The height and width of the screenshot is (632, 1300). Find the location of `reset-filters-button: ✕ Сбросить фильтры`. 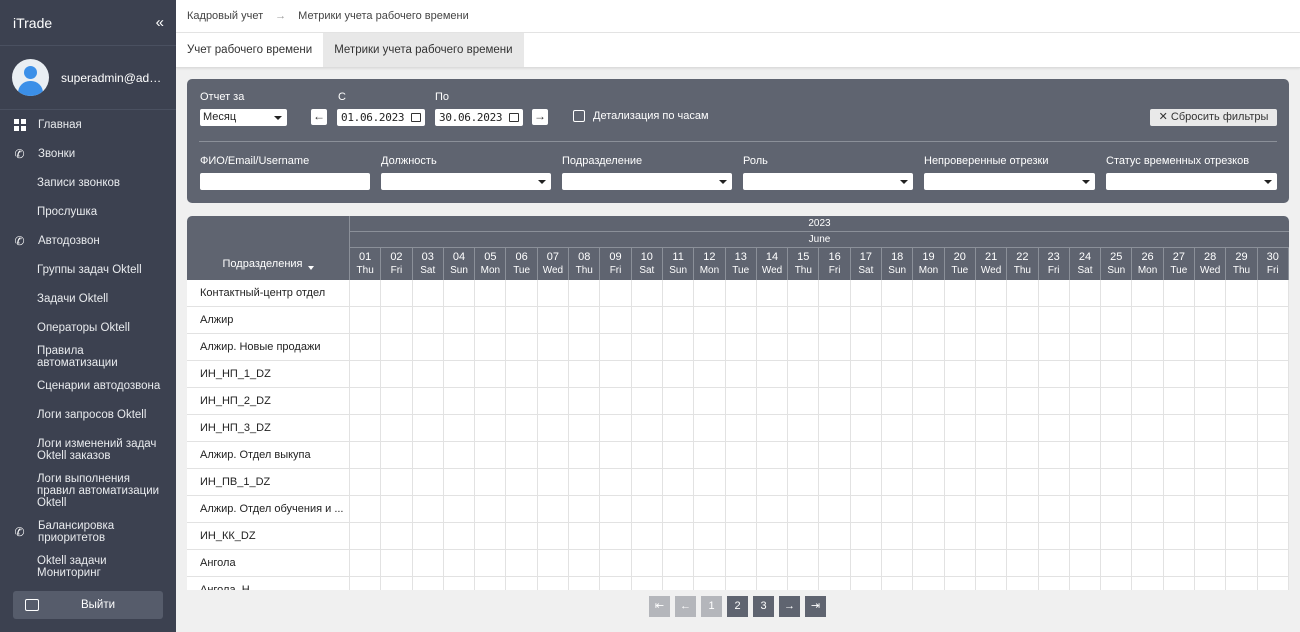

reset-filters-button: ✕ Сбросить фильтры is located at coordinates (1213, 117).